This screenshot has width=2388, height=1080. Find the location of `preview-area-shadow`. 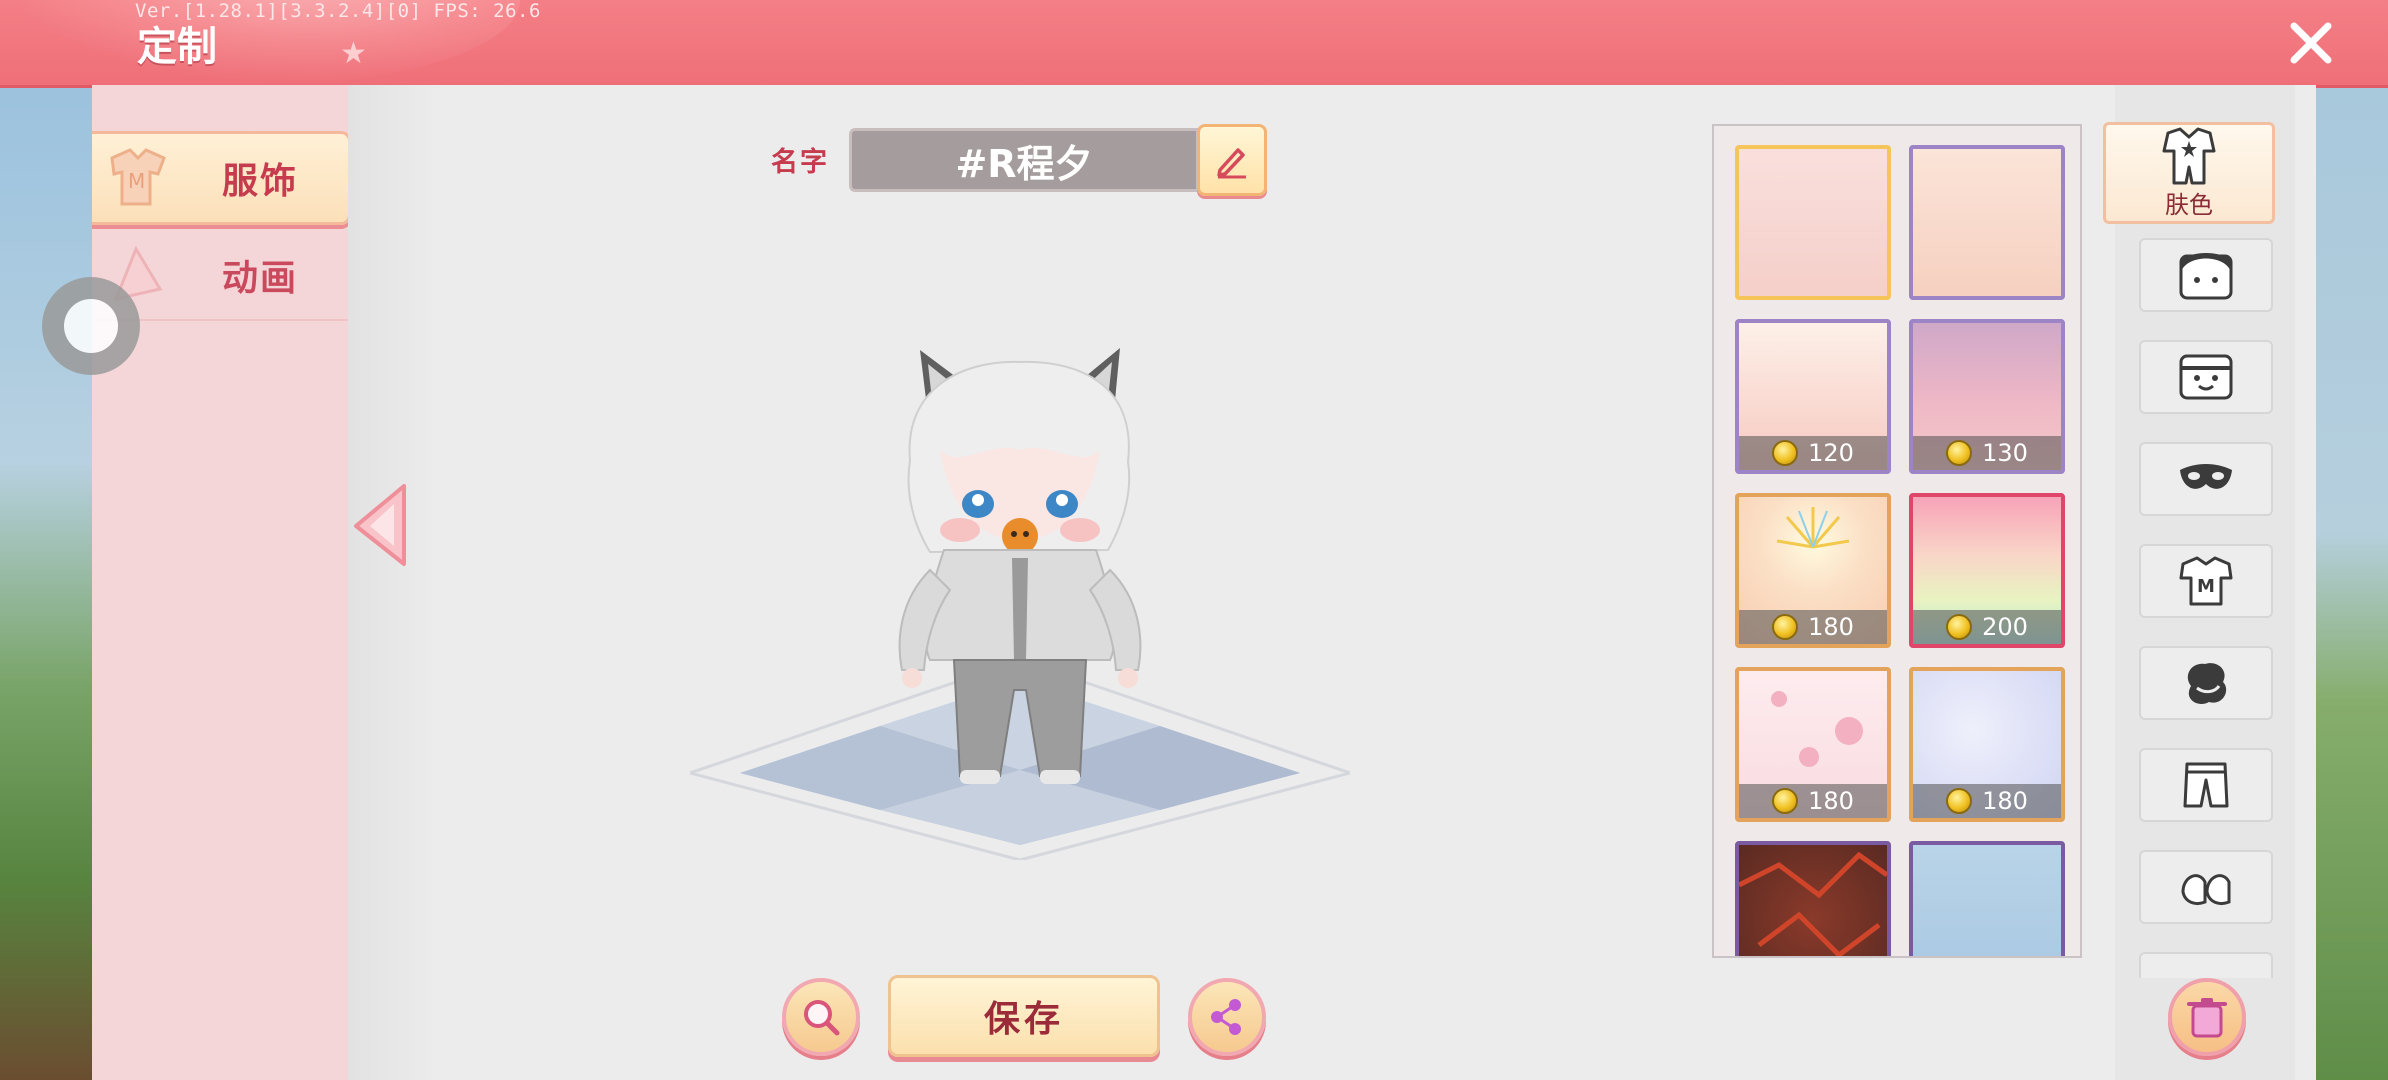

preview-area-shadow is located at coordinates (393, 582).